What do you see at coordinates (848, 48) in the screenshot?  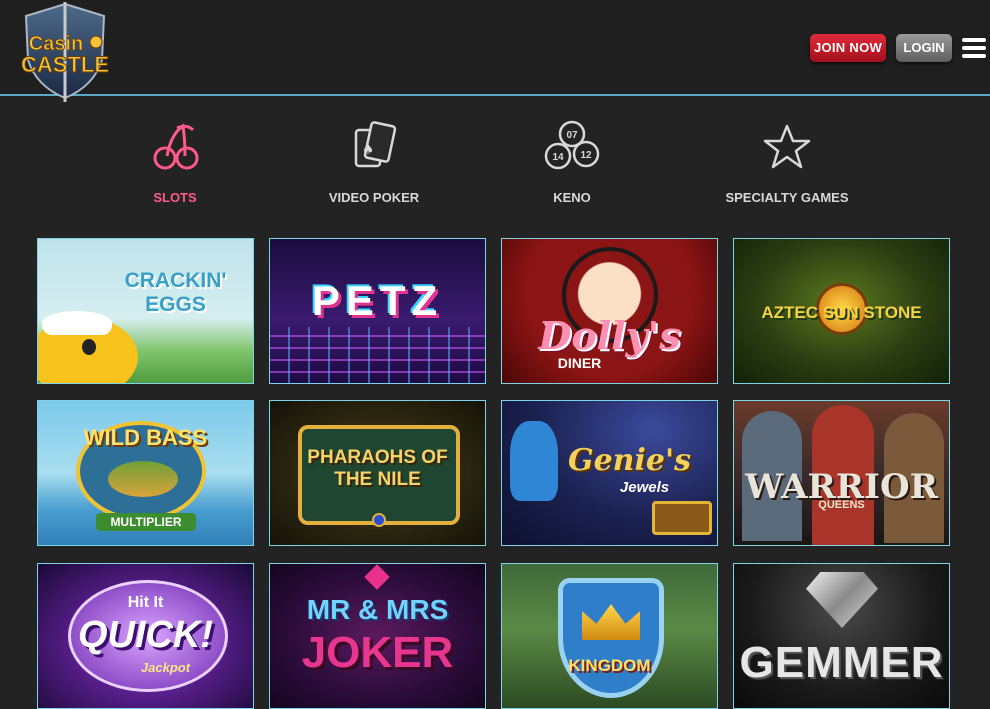 I see `join-now-button: JOIN NOW` at bounding box center [848, 48].